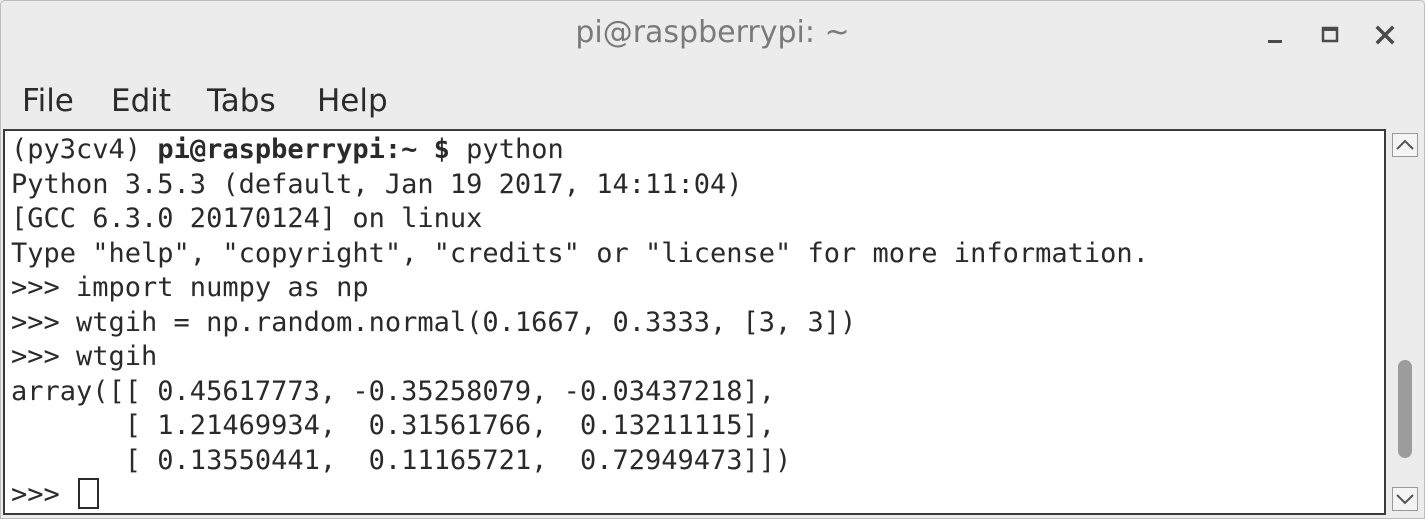 The height and width of the screenshot is (519, 1425). Describe the element at coordinates (271, 149) in the screenshot. I see `user-host: pi@raspberrypi` at that location.